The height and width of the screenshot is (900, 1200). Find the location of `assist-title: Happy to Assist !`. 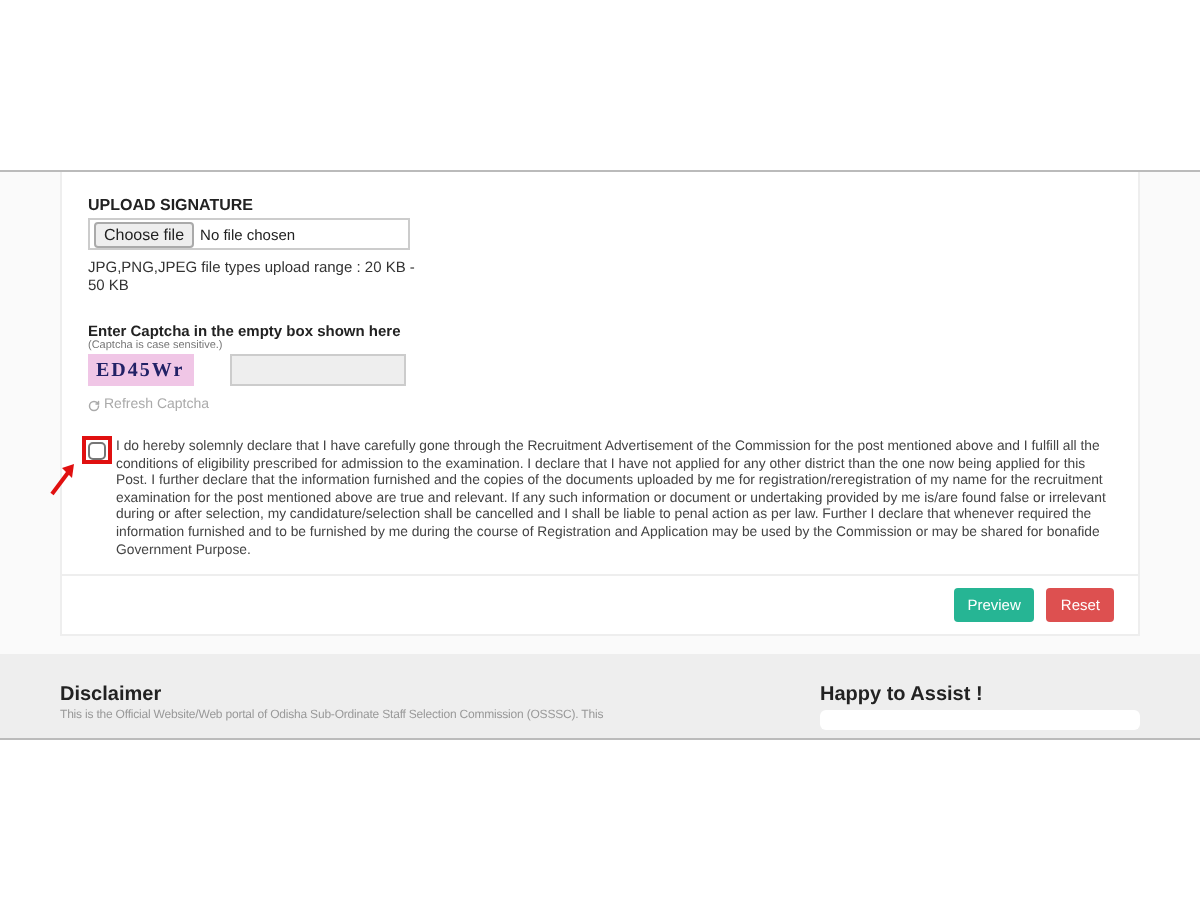

assist-title: Happy to Assist ! is located at coordinates (902, 695).